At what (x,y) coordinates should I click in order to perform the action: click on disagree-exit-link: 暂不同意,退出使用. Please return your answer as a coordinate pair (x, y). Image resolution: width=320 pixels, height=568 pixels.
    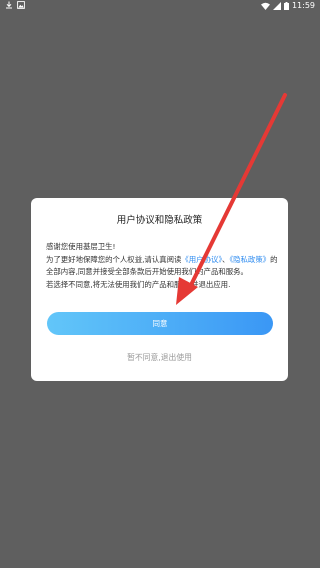
    Looking at the image, I should click on (159, 357).